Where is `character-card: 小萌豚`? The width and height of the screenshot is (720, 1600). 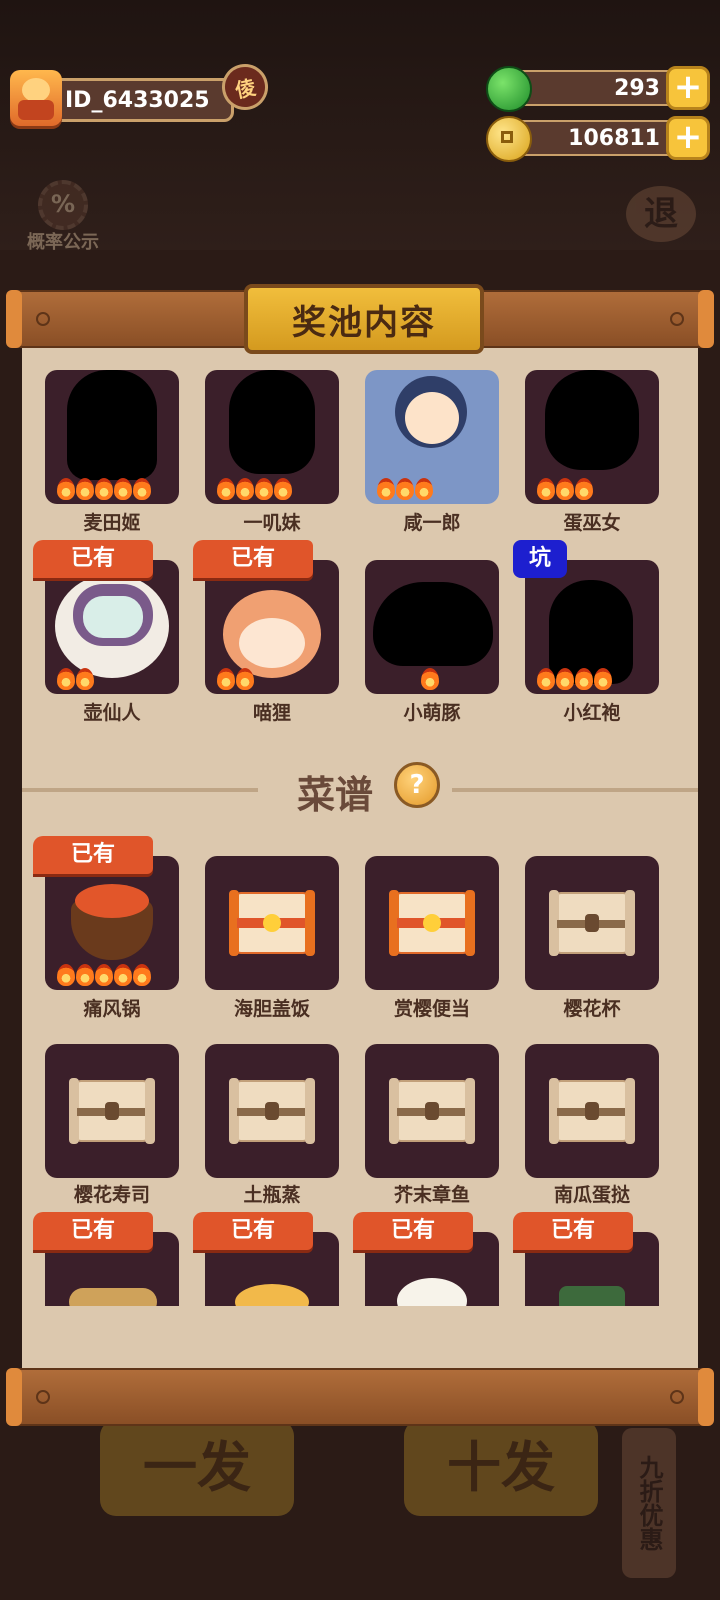
character-card: 小萌豚 is located at coordinates (432, 642).